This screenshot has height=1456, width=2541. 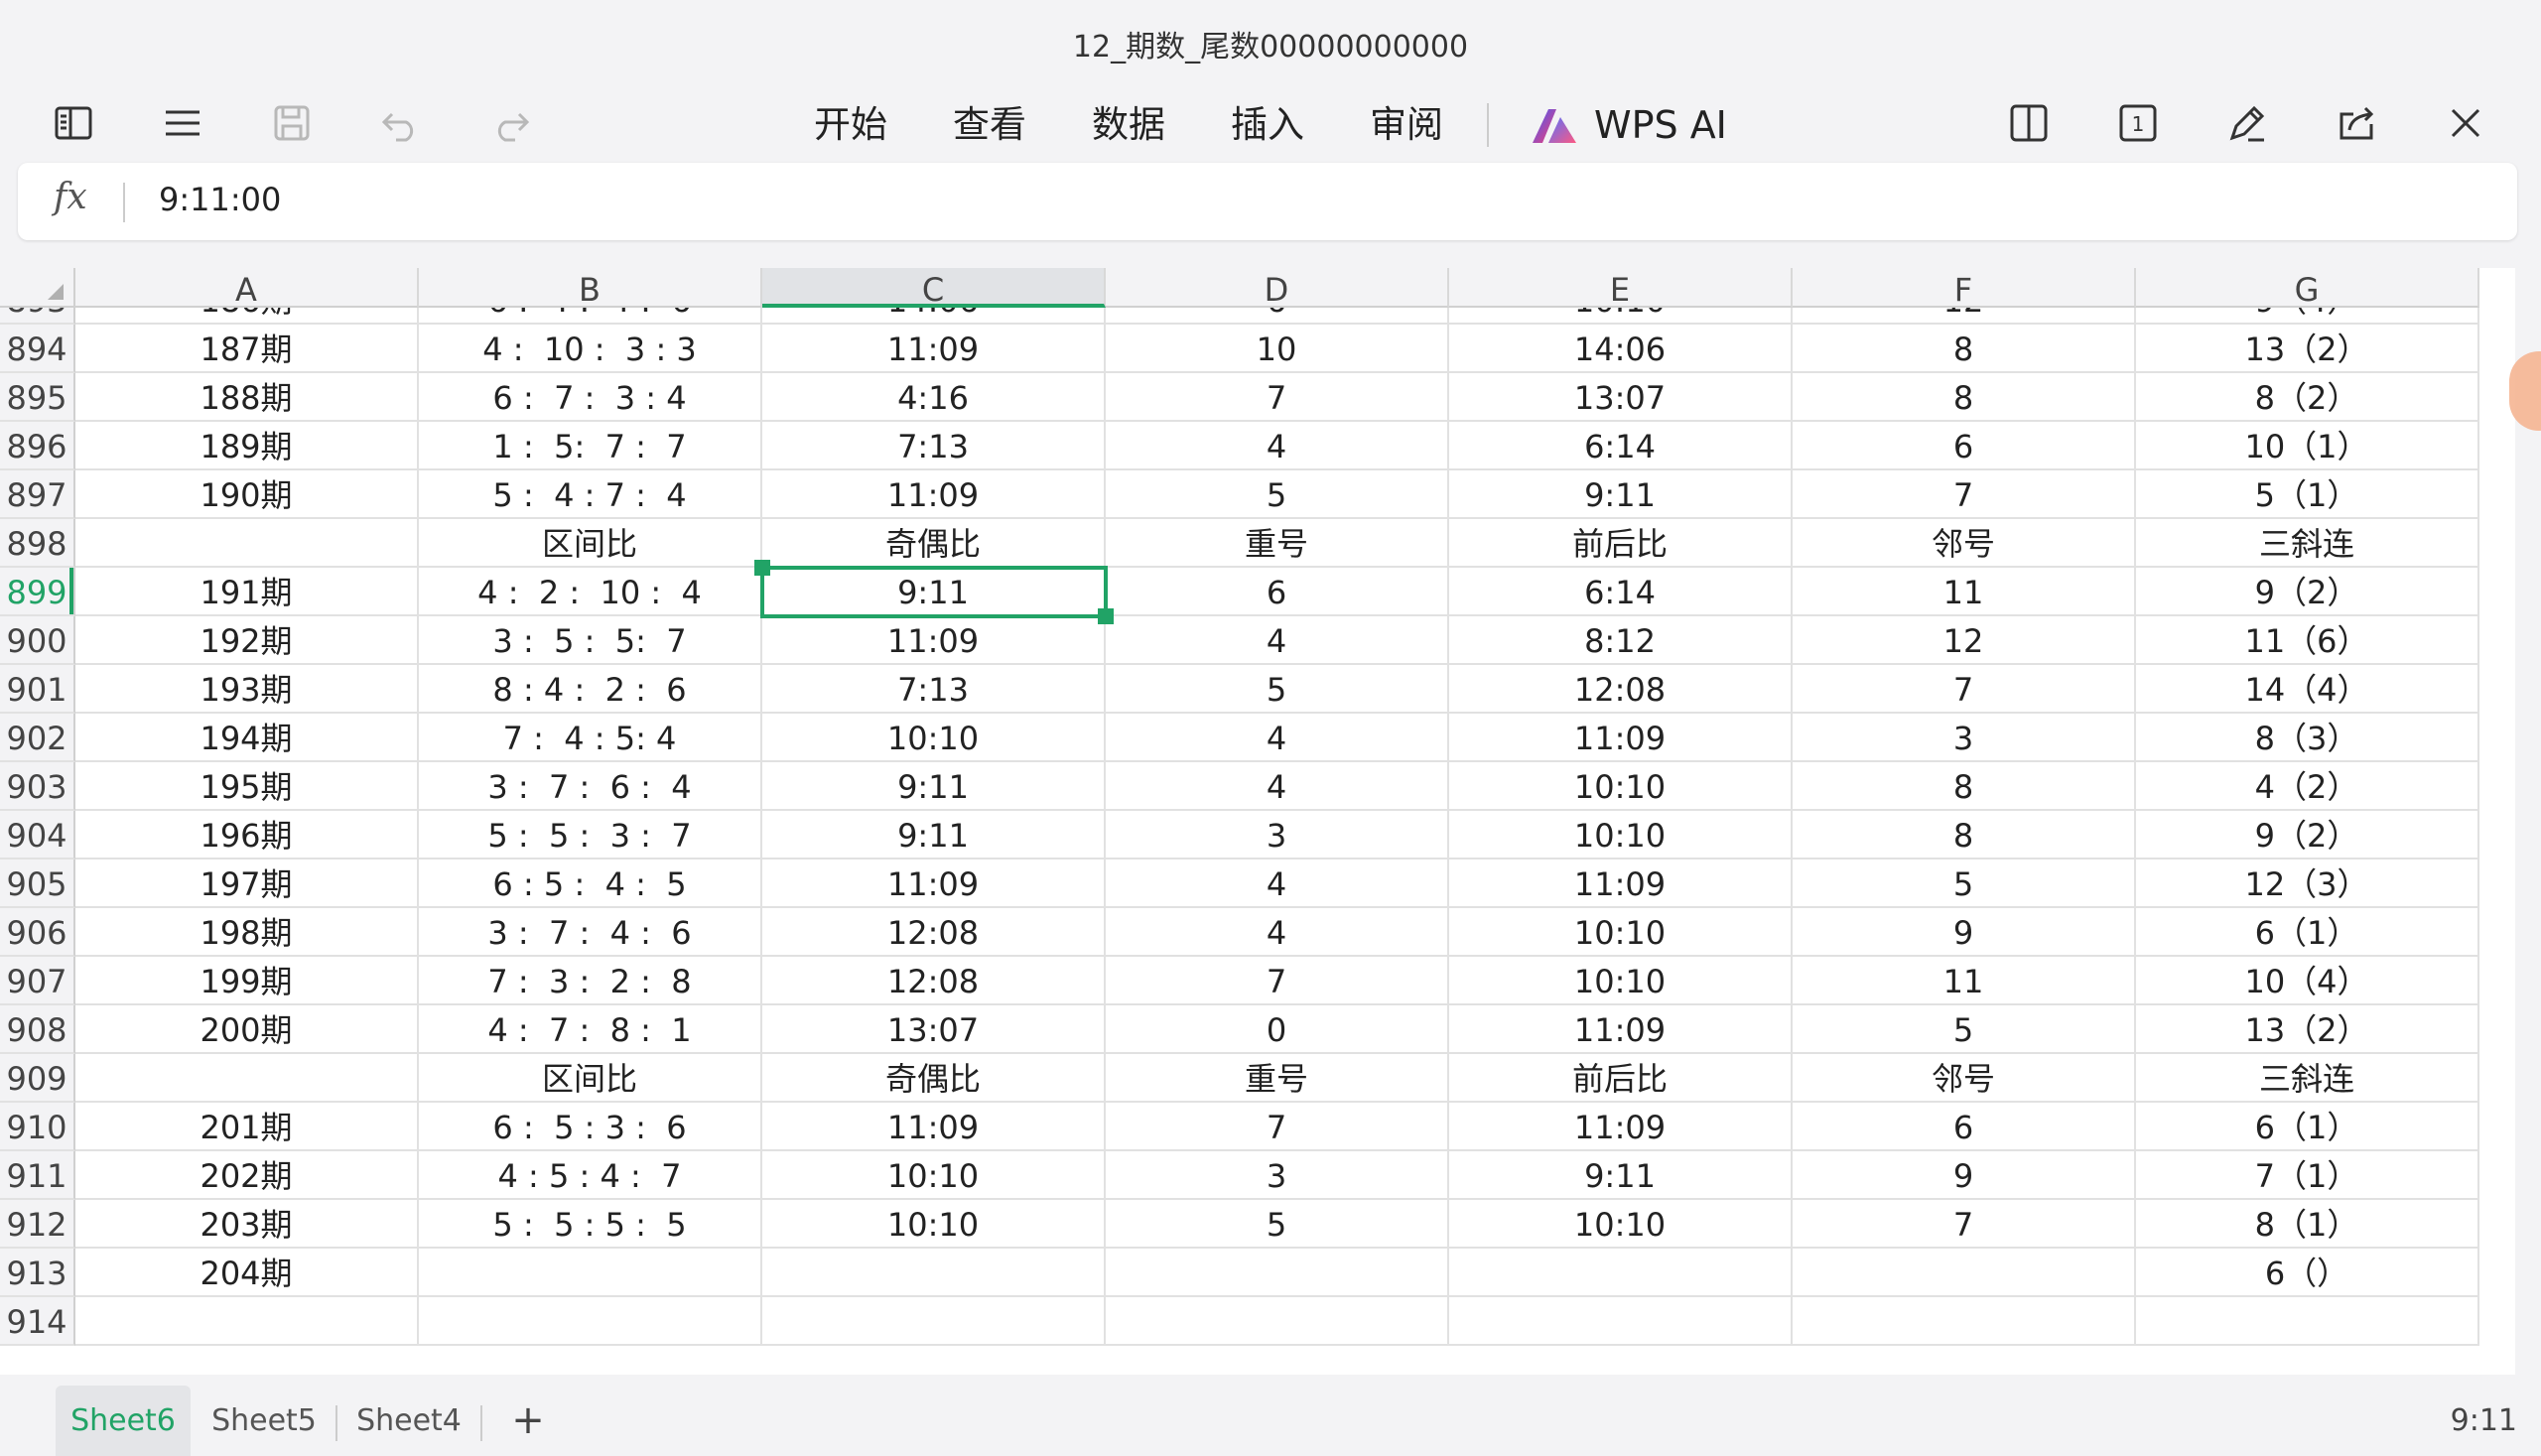 What do you see at coordinates (2307, 689) in the screenshot?
I see `cell-g901: 14（4）` at bounding box center [2307, 689].